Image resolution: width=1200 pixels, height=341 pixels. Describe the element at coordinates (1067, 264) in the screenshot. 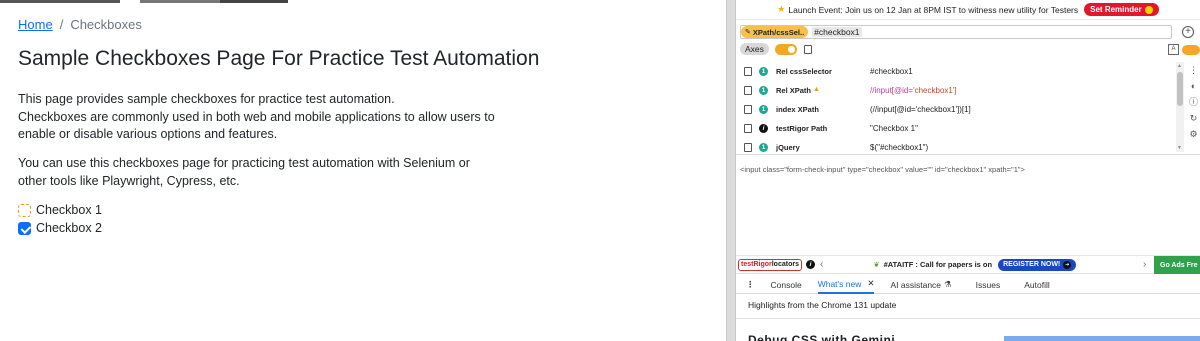

I see `arrow-icon: ➜` at that location.